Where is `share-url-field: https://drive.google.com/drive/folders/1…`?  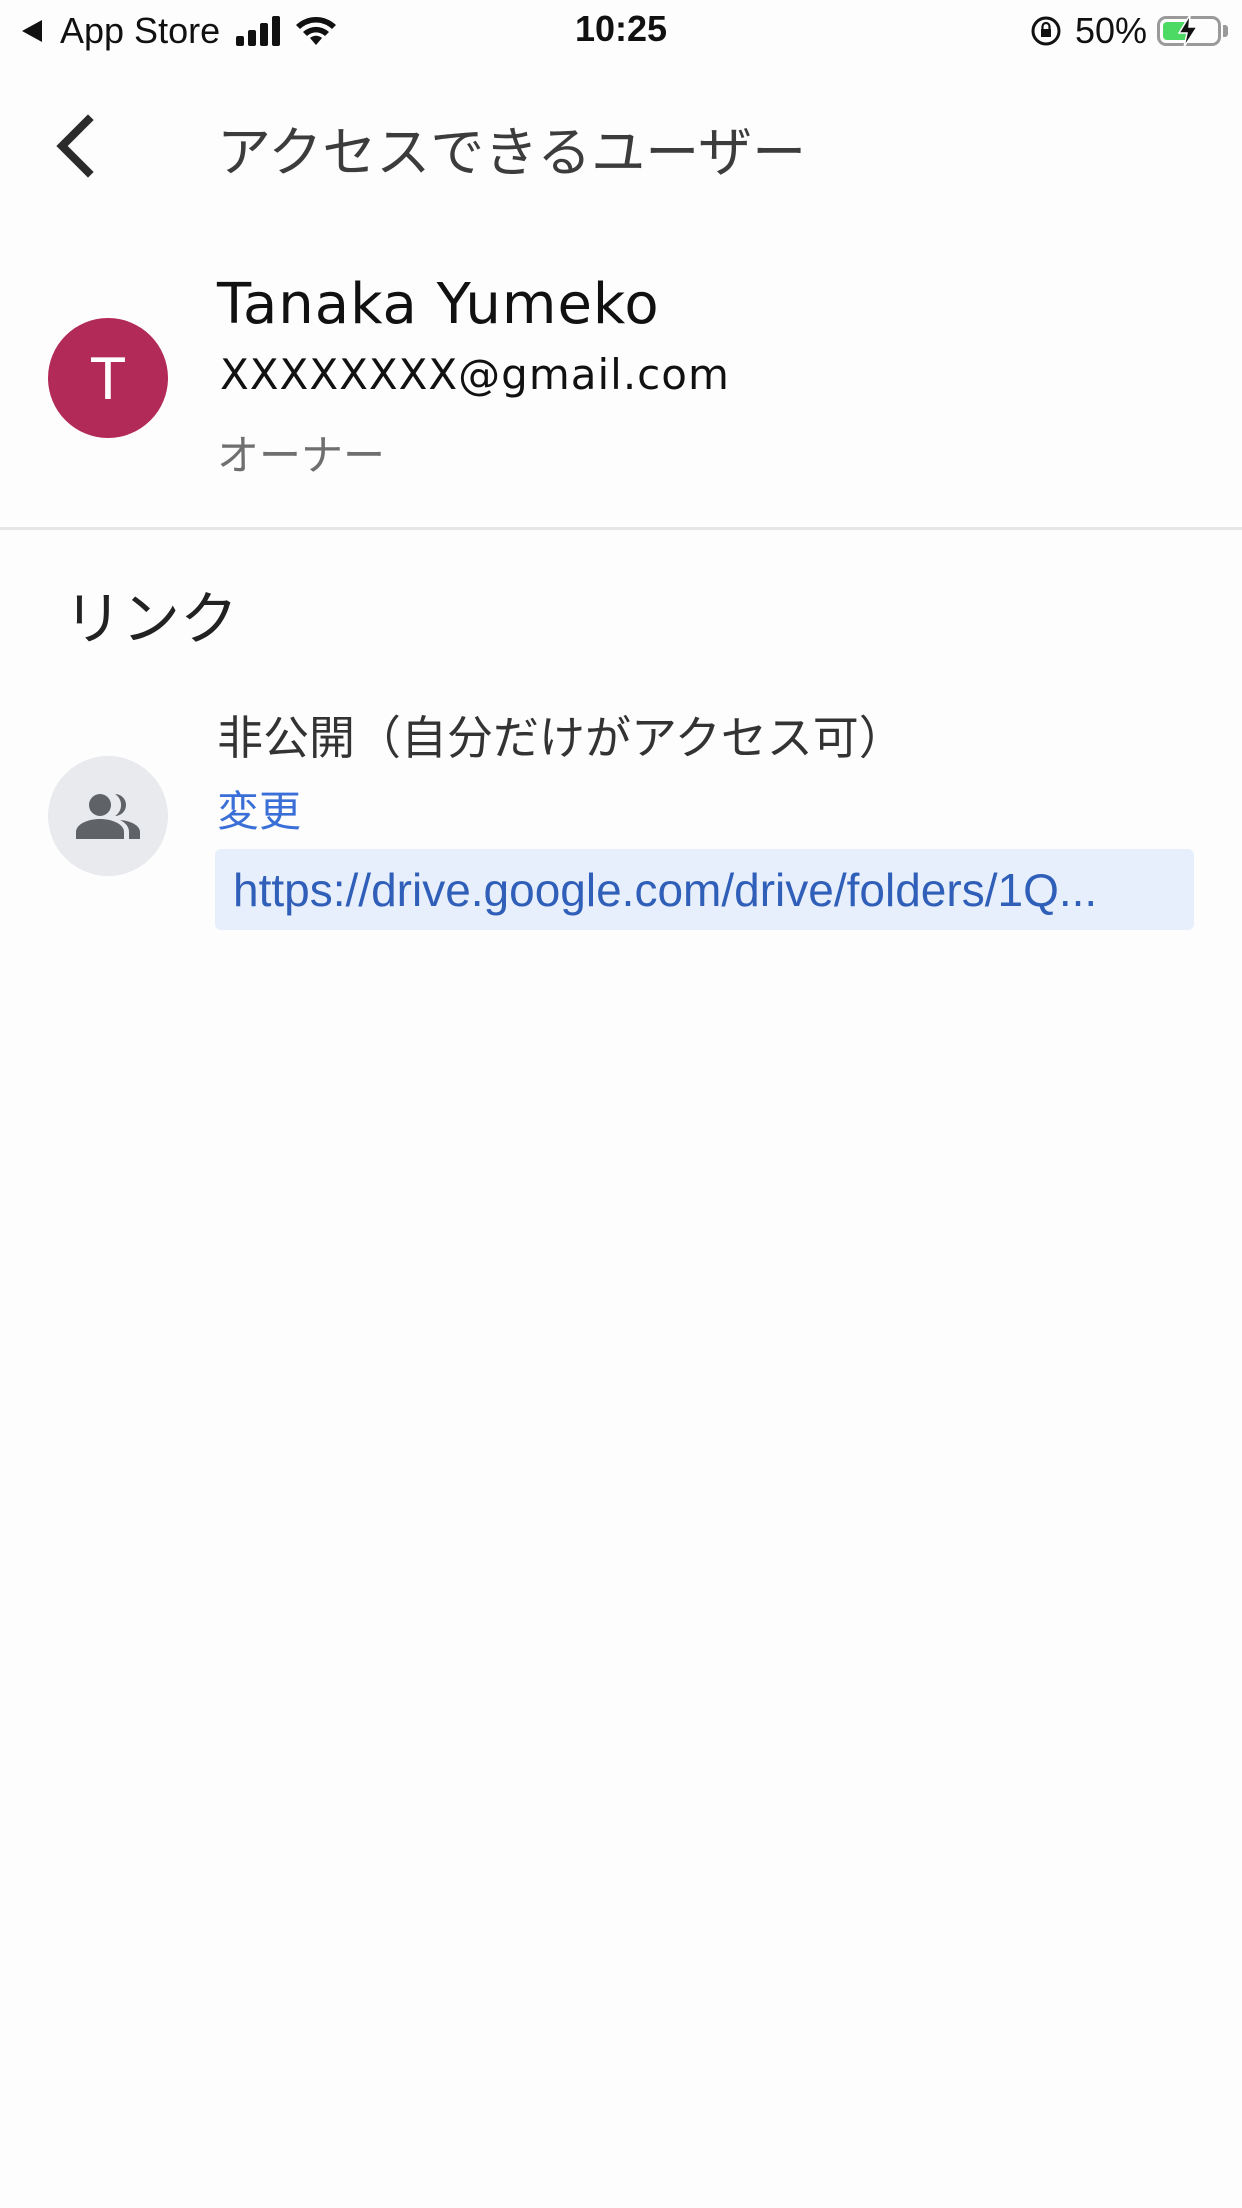
share-url-field: https://drive.google.com/drive/folders/1… is located at coordinates (704, 889).